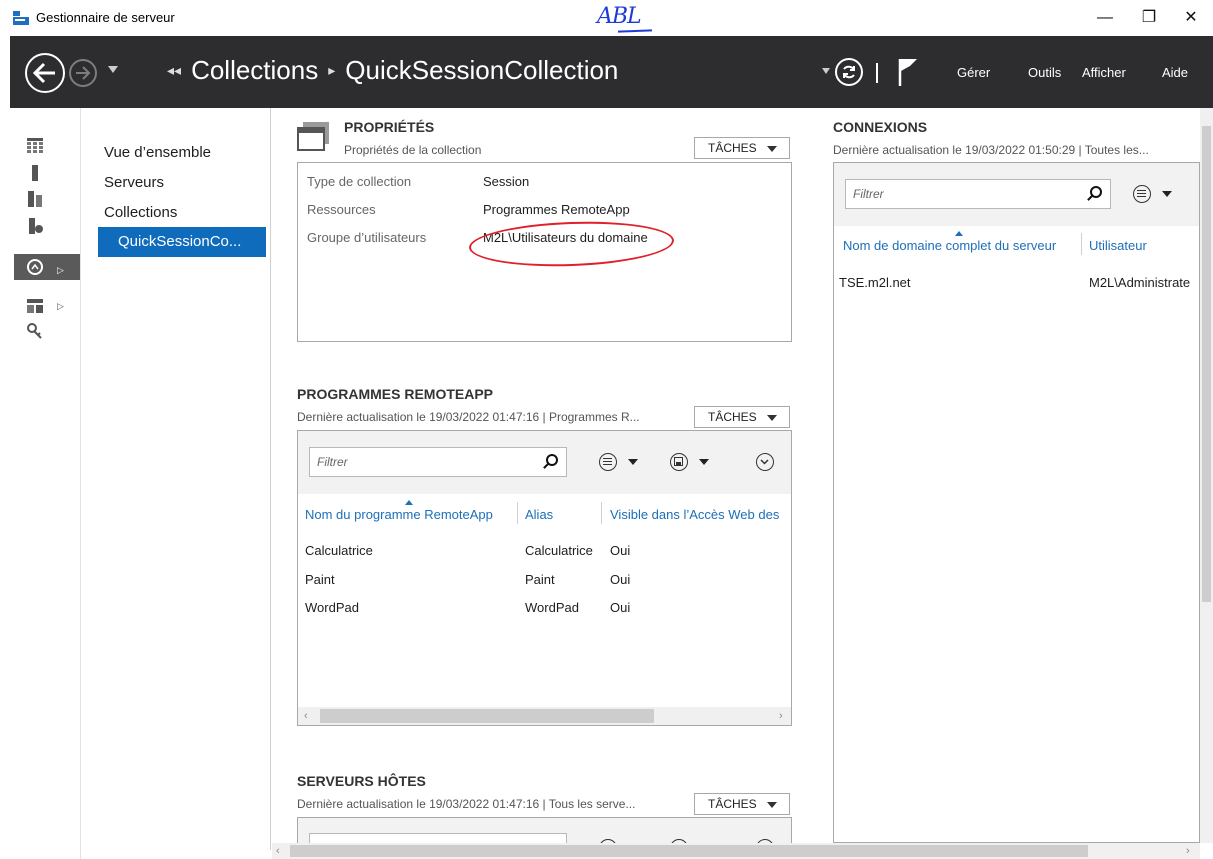 The height and width of the screenshot is (859, 1213). What do you see at coordinates (1044, 72) in the screenshot?
I see `menu-tools: Outils` at bounding box center [1044, 72].